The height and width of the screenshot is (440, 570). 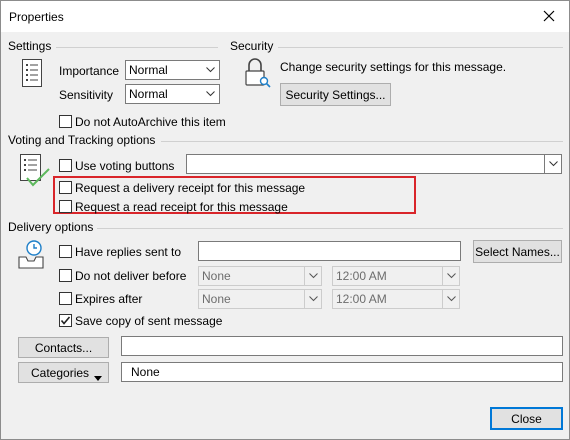 I want to click on voting-options-select, so click(x=374, y=164).